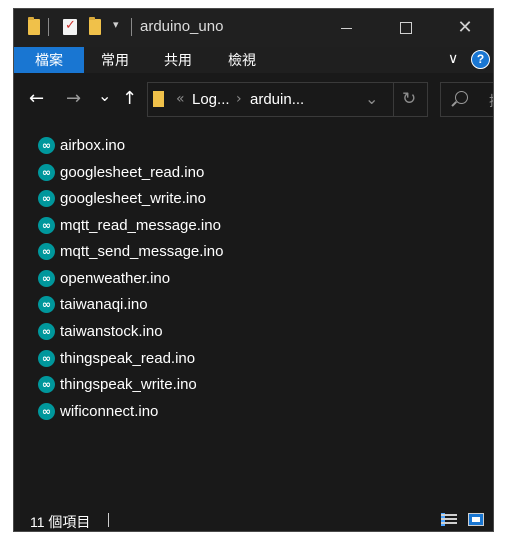  I want to click on address-bar: « Log... › arduin... ⌄ ↻, so click(287, 99).